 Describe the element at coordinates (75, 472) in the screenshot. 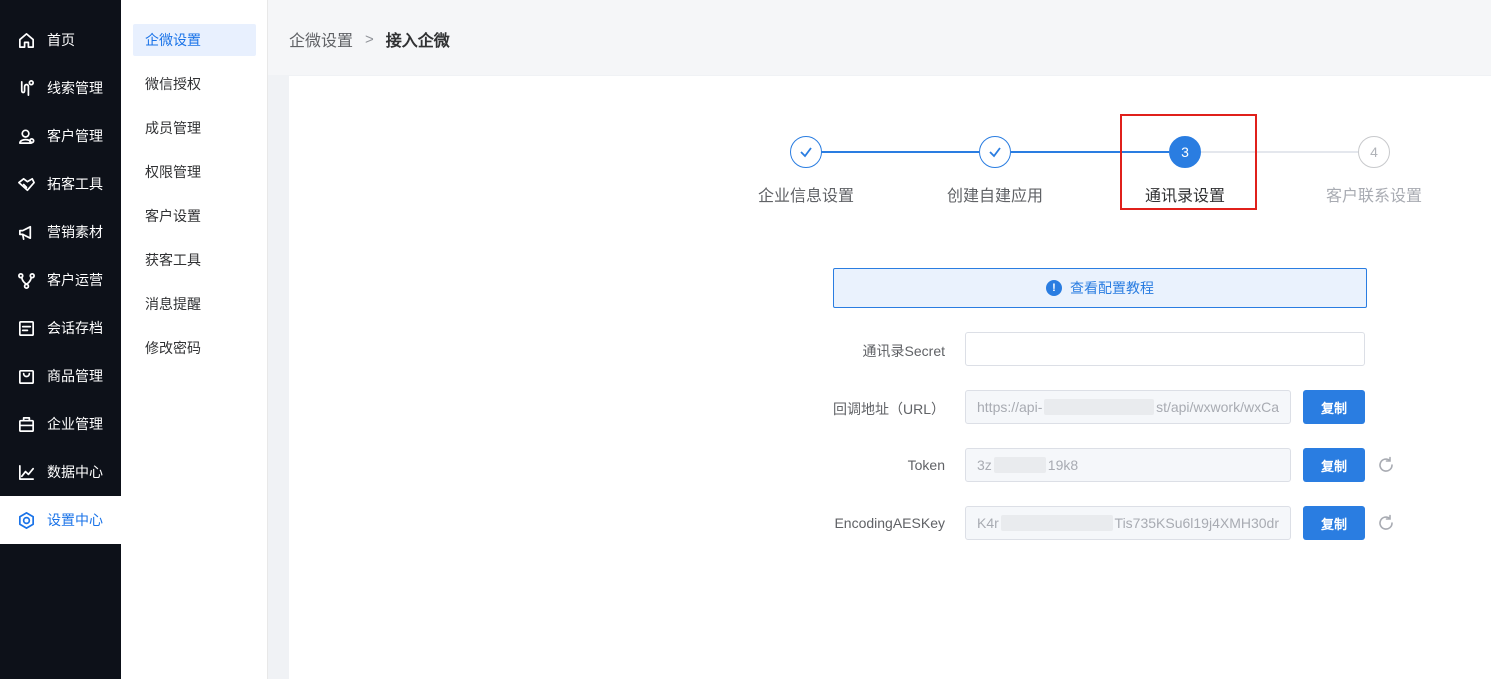

I see `nav-item-label: 数据中心` at that location.